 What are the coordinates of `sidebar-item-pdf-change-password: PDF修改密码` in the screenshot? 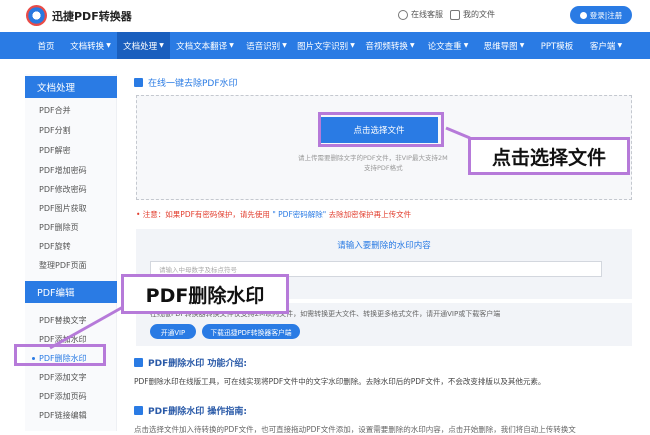 It's located at (63, 189).